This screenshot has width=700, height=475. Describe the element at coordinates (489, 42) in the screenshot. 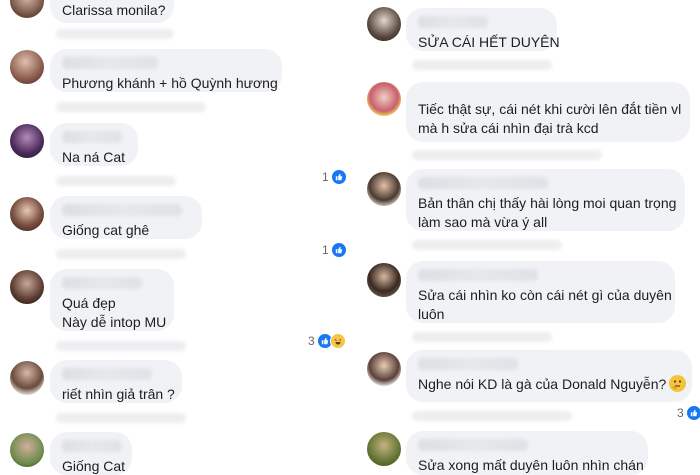

I see `comment-text: SỬA CÁI HẾT DUYÊN` at that location.